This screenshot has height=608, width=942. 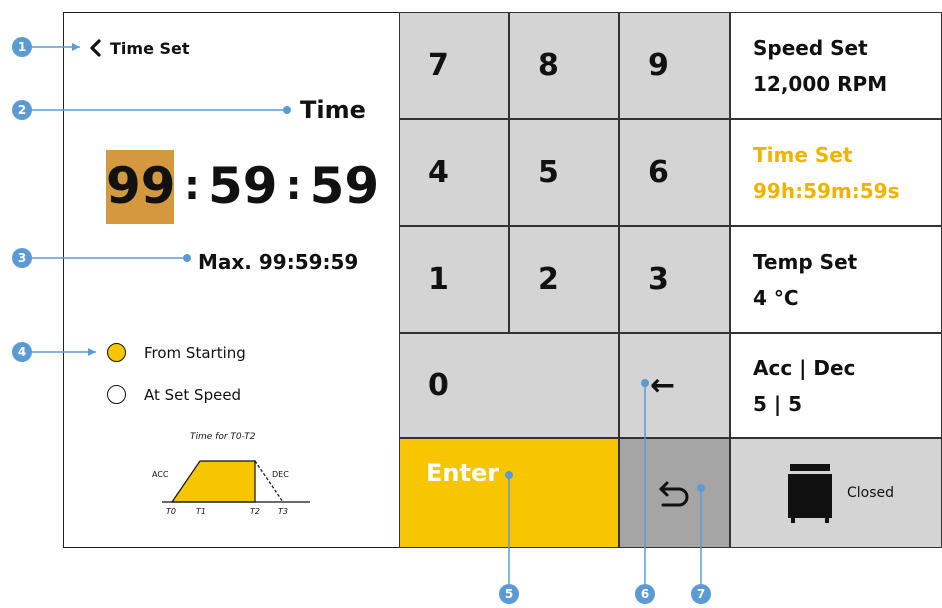 What do you see at coordinates (564, 65) in the screenshot?
I see `key-8: 8` at bounding box center [564, 65].